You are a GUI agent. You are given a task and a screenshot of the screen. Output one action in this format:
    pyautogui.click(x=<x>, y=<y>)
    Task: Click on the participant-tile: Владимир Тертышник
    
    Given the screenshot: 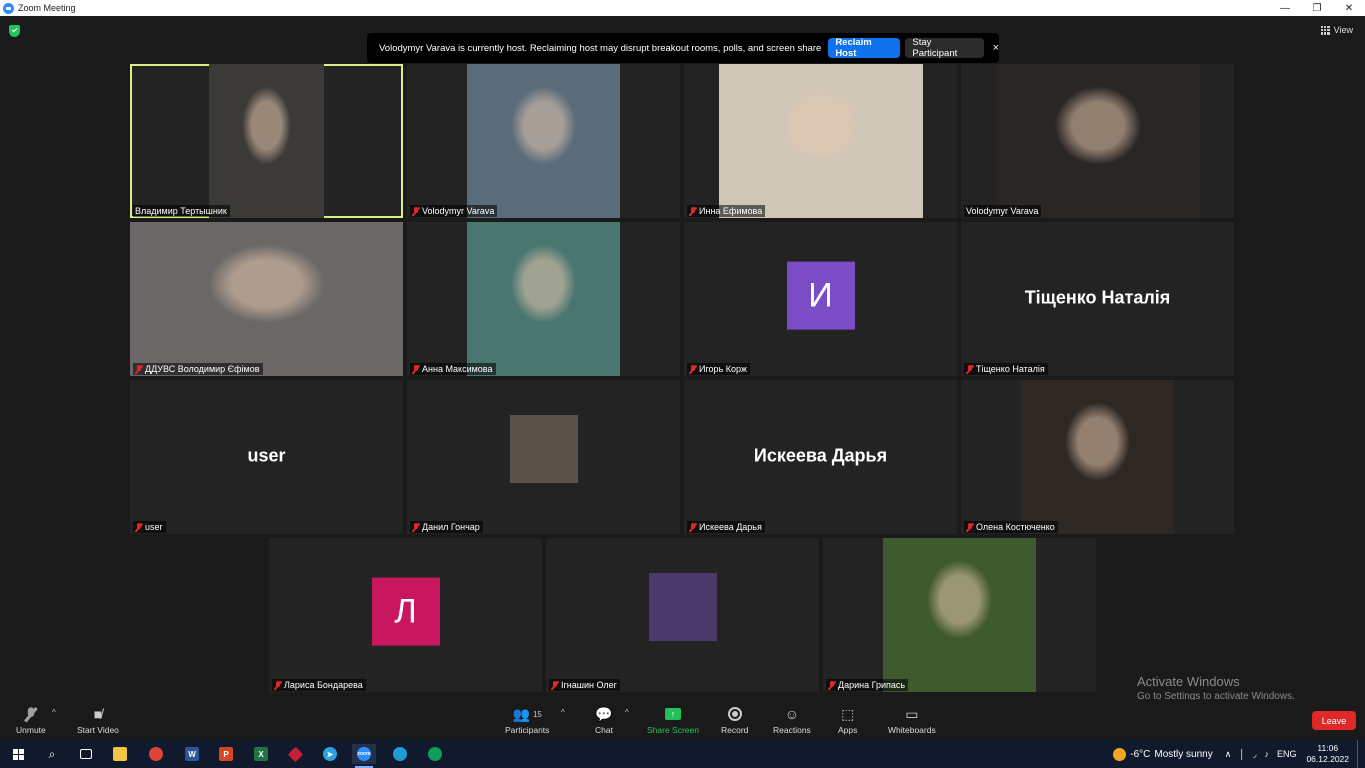 What is the action you would take?
    pyautogui.click(x=266, y=141)
    